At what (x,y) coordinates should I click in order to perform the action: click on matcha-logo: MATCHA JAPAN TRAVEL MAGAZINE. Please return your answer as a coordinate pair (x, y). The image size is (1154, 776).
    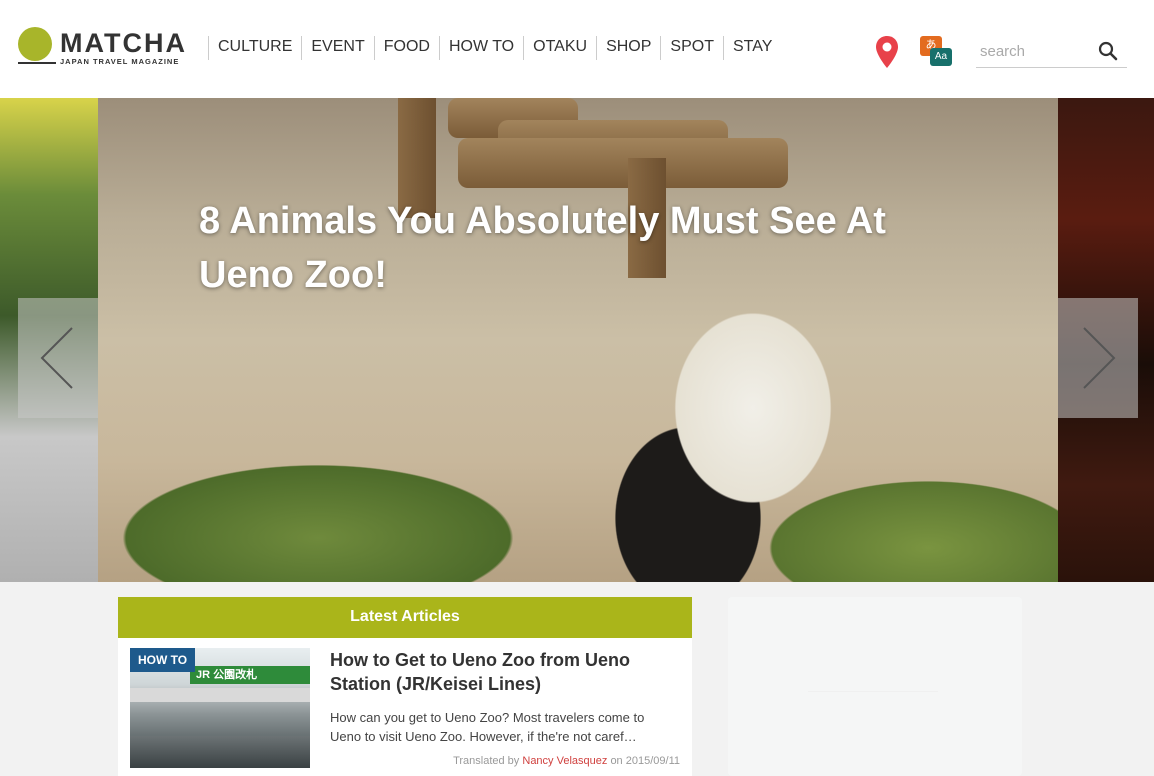
    Looking at the image, I should click on (105, 49).